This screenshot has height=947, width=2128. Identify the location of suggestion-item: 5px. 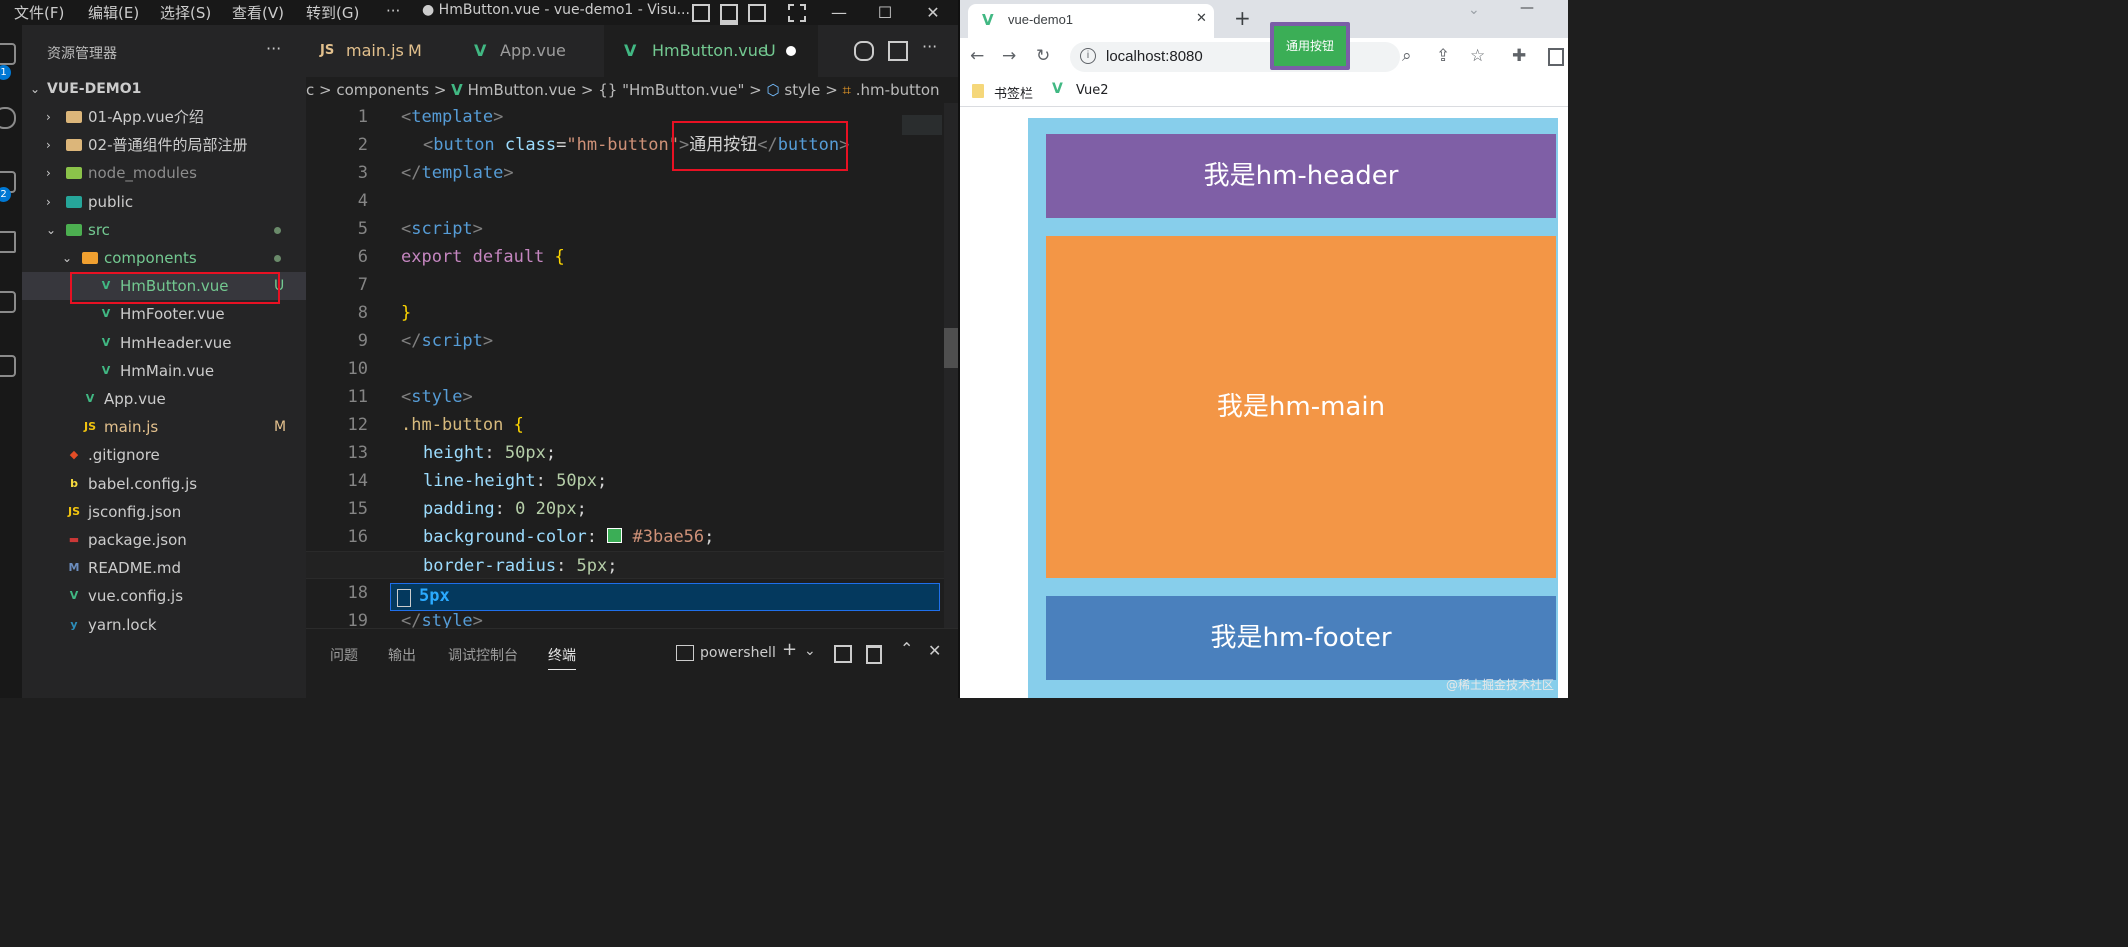
(434, 596).